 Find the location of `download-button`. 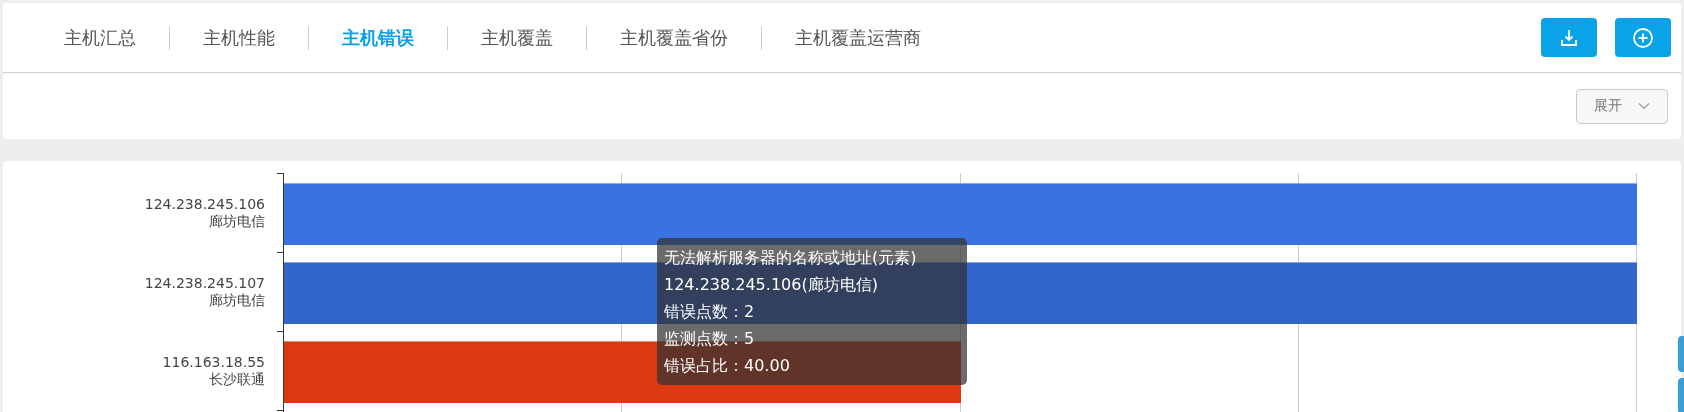

download-button is located at coordinates (1569, 37).